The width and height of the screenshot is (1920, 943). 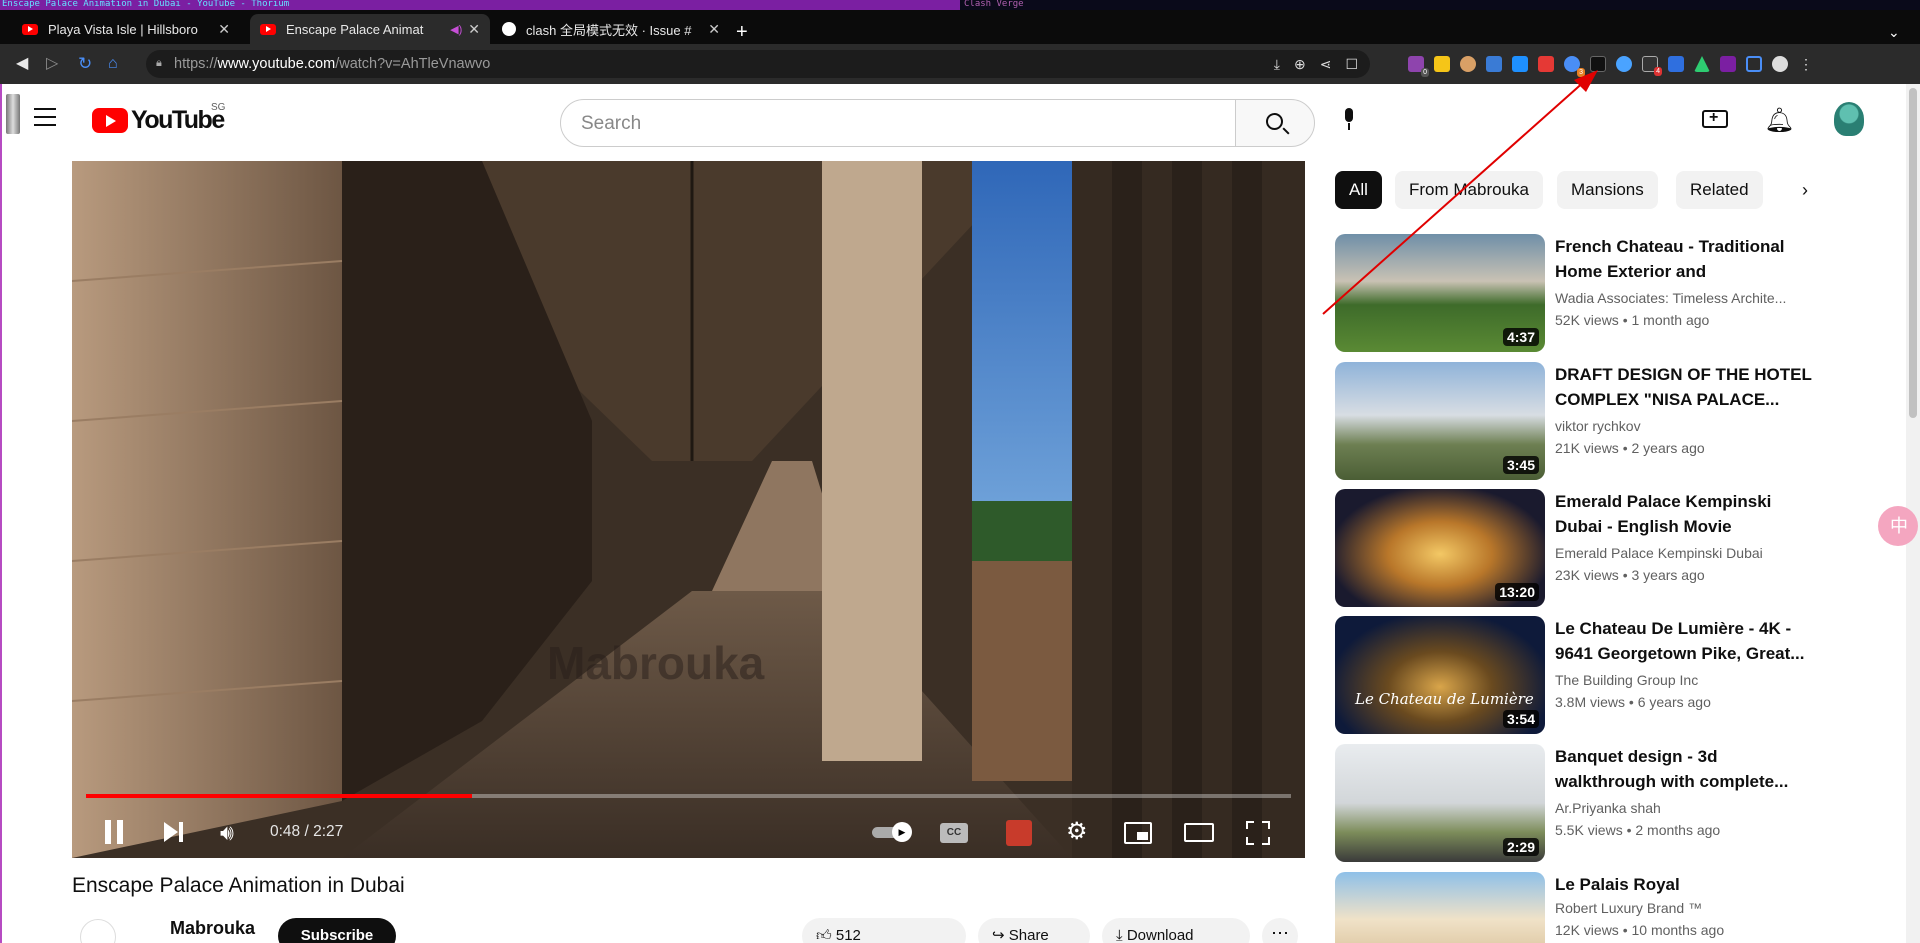 I want to click on theater-mode-icon, so click(x=1199, y=832).